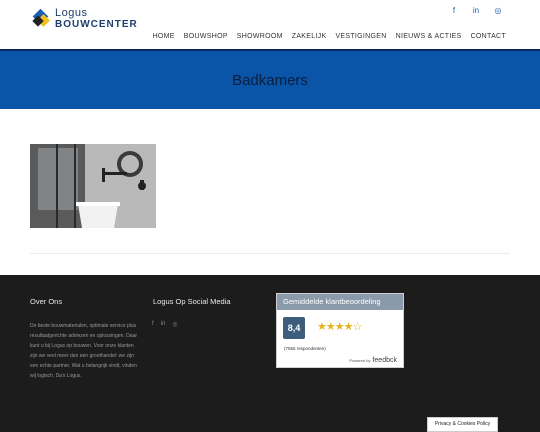 This screenshot has height=432, width=540. Describe the element at coordinates (488, 36) in the screenshot. I see `nav-contact: CONTACT` at that location.